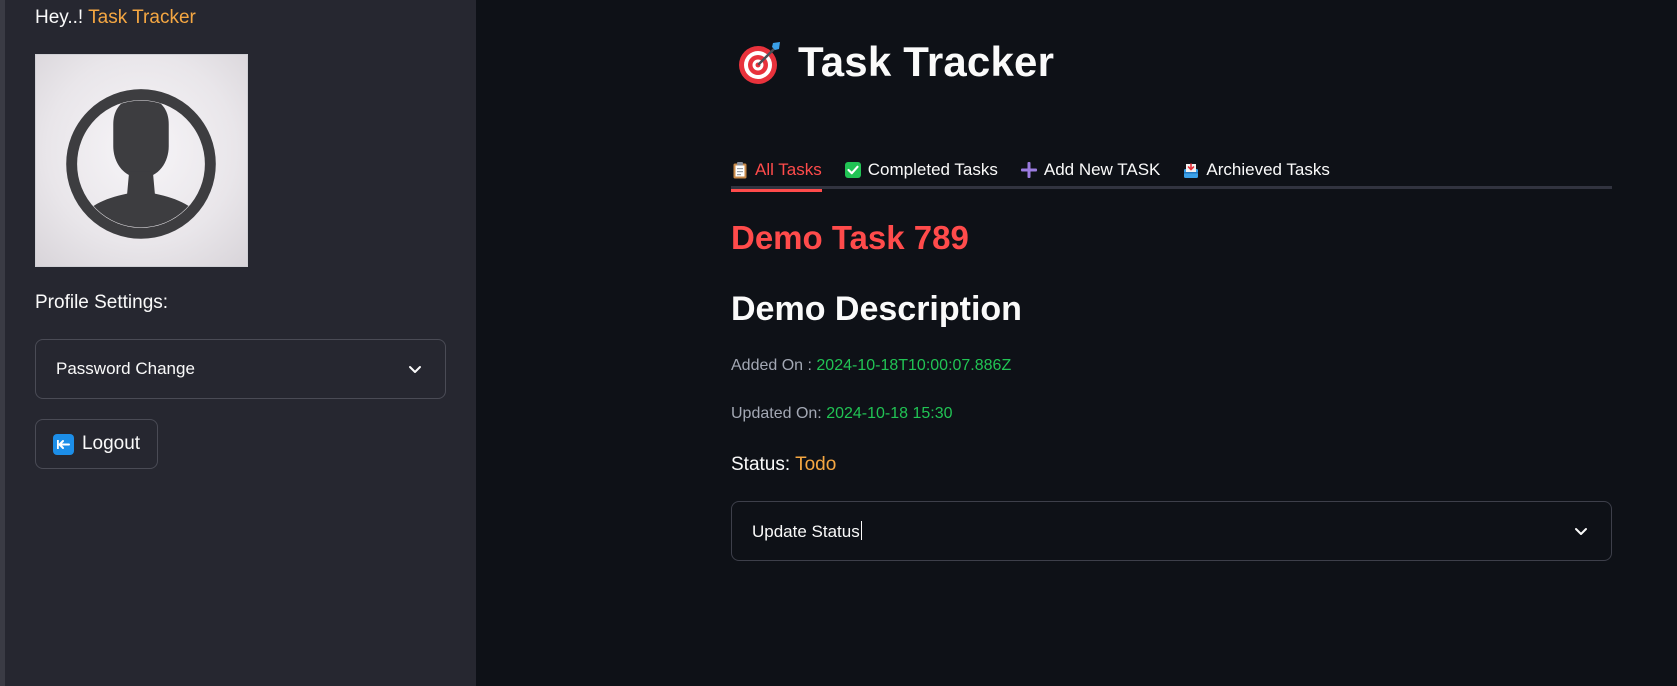  Describe the element at coordinates (852, 170) in the screenshot. I see `check-box-icon` at that location.